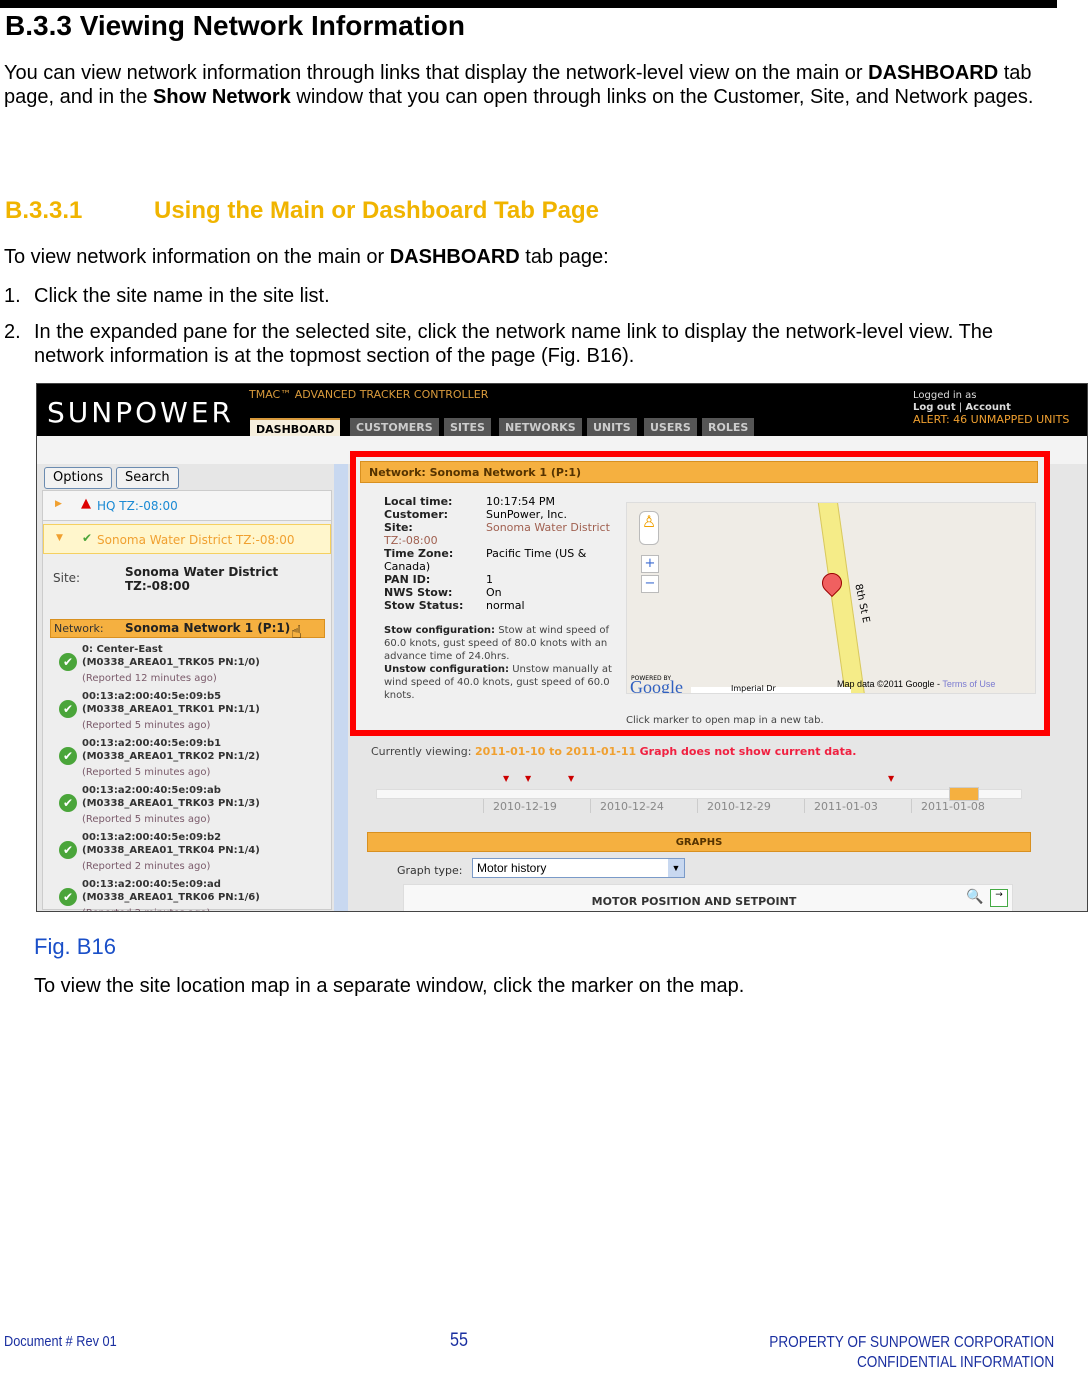 This screenshot has height=1373, width=1088. I want to click on label: NWS Stow:, so click(418, 592).